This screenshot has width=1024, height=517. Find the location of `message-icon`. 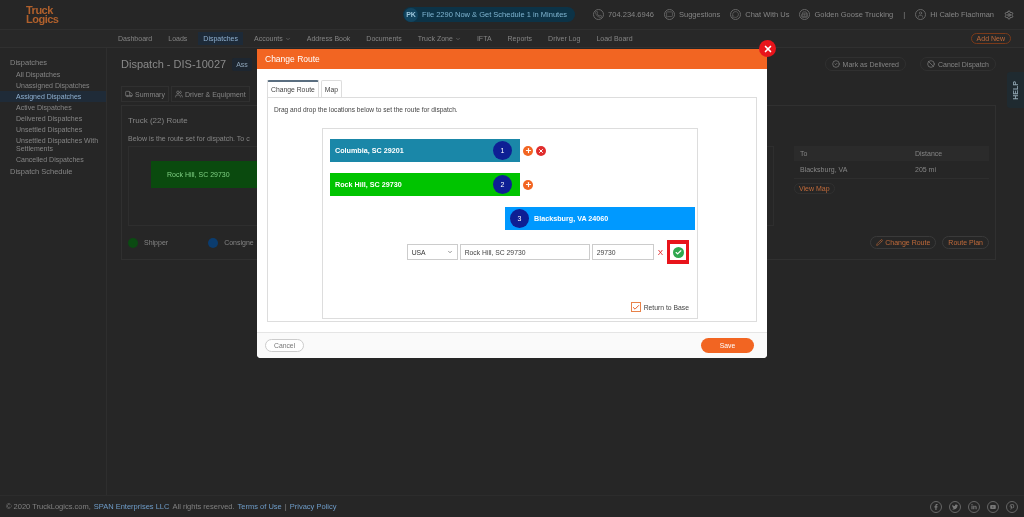

message-icon is located at coordinates (669, 14).